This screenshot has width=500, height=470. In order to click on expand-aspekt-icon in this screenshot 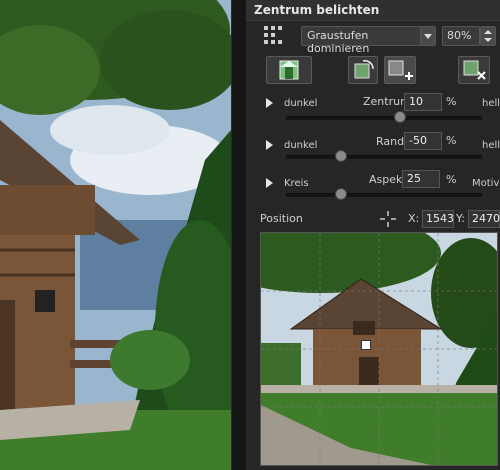, I will do `click(269, 183)`.